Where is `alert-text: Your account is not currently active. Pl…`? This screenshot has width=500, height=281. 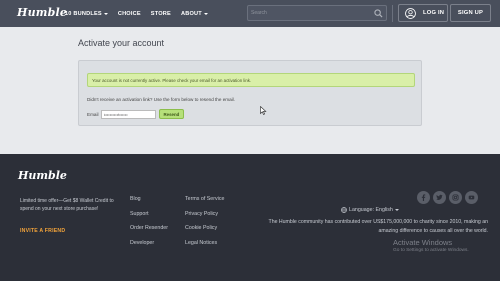
alert-text: Your account is not currently active. Pl… is located at coordinates (172, 80).